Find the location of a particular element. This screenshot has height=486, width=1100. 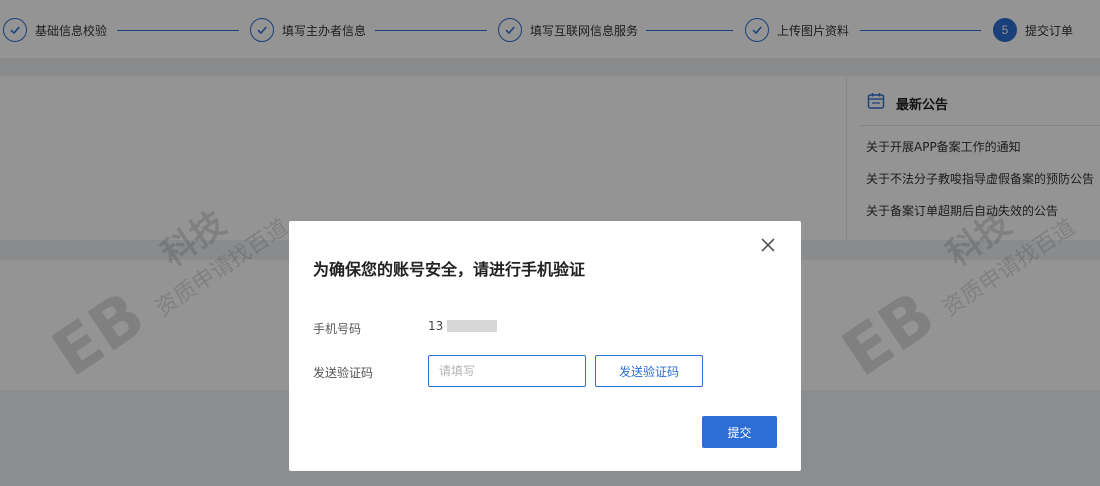

phone-mask is located at coordinates (472, 326).